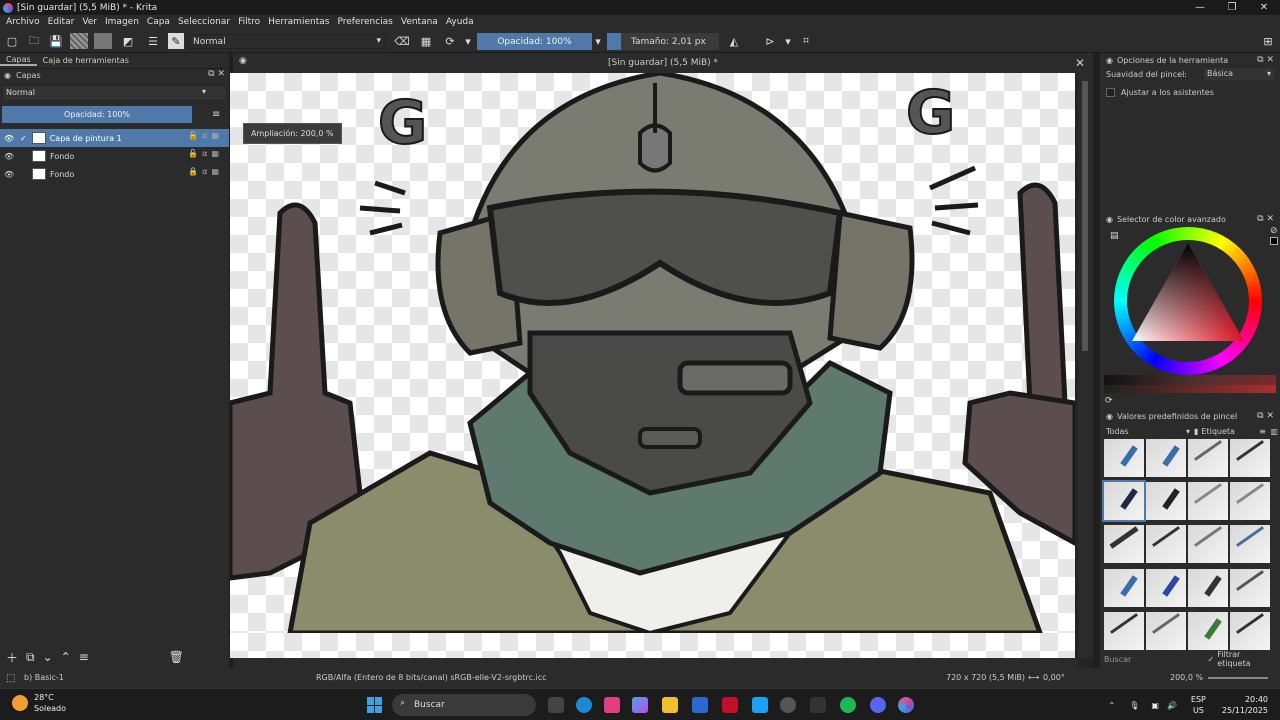  I want to click on reset-color-icon: ⊘, so click(1274, 231).